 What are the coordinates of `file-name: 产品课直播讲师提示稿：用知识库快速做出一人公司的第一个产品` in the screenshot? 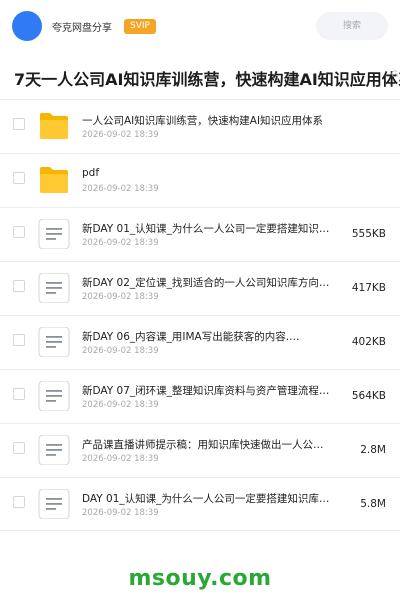 It's located at (207, 445).